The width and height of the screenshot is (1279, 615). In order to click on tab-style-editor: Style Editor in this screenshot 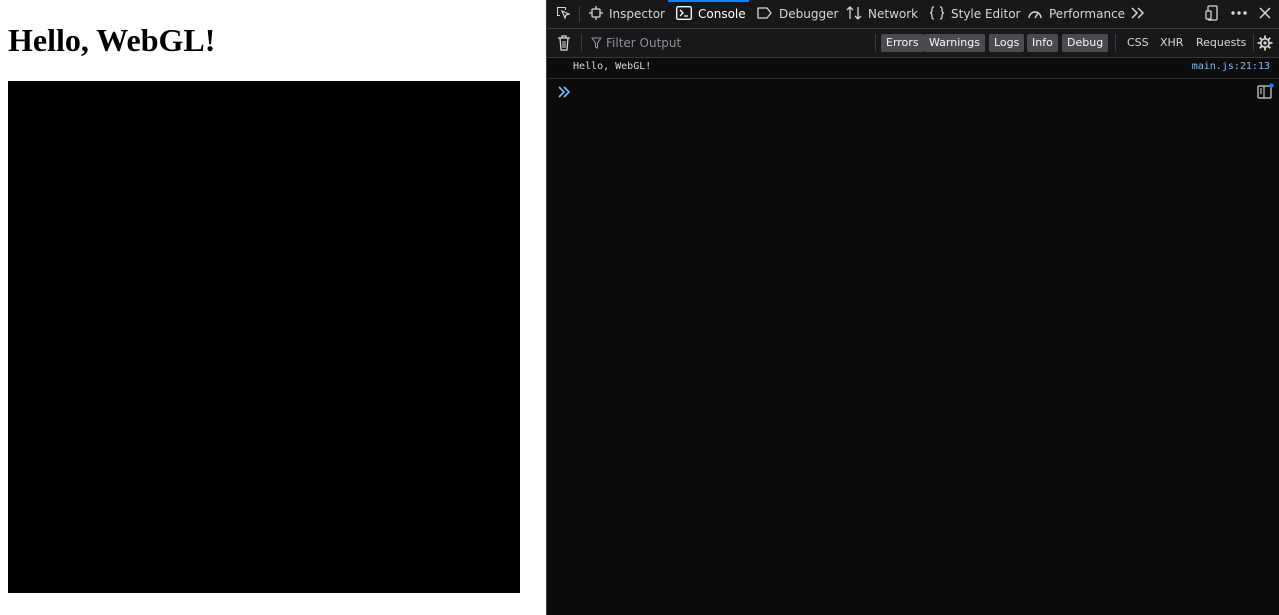, I will do `click(974, 14)`.